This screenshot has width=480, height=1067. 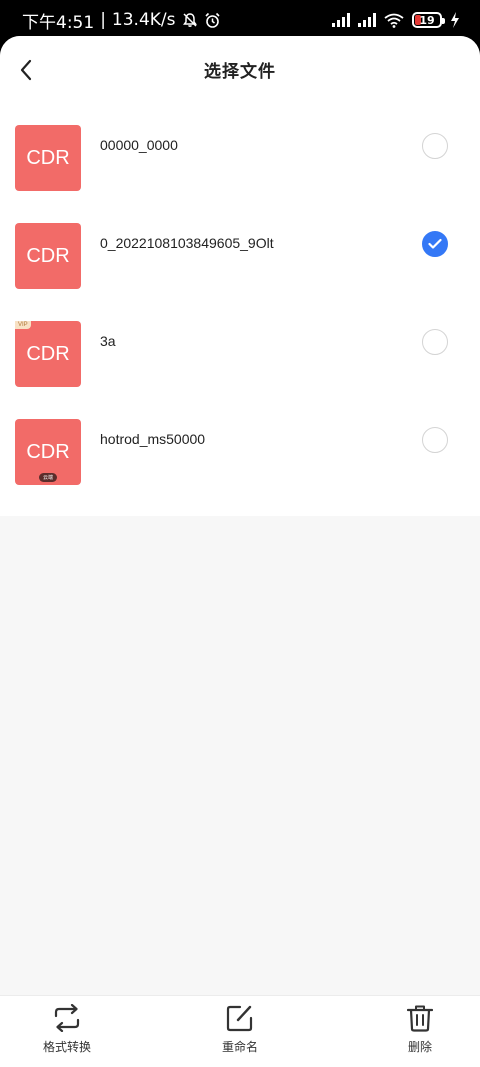 I want to click on file-name: 00000_0000, so click(x=139, y=145).